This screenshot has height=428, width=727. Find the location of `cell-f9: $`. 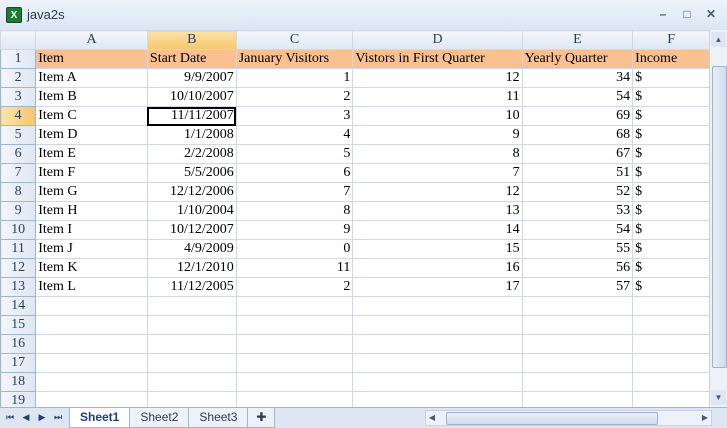

cell-f9: $ is located at coordinates (671, 211).